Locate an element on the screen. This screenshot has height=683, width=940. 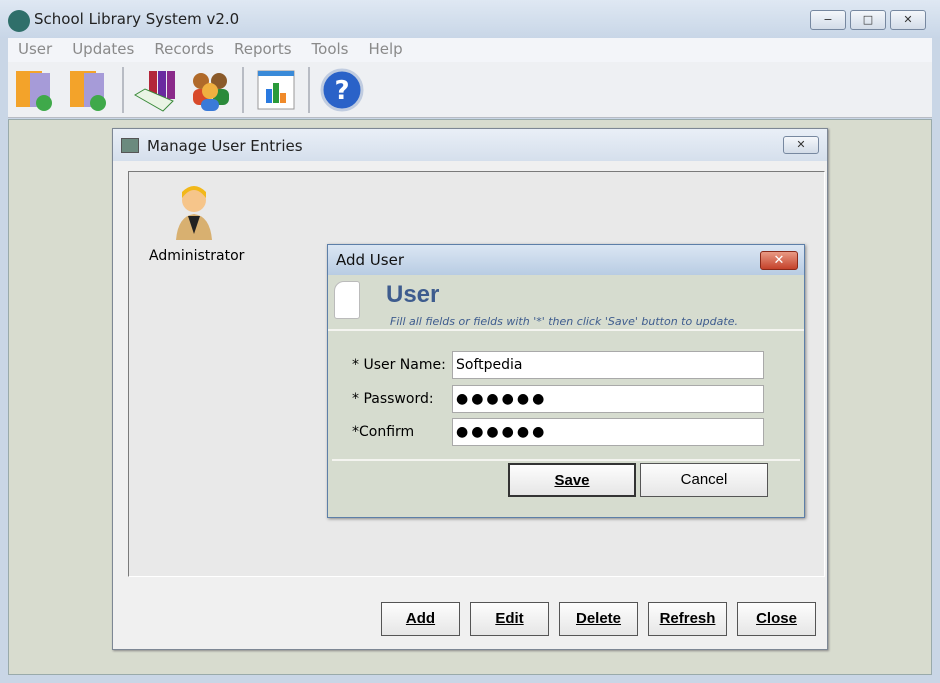
menu-reports: Reports is located at coordinates (263, 50).